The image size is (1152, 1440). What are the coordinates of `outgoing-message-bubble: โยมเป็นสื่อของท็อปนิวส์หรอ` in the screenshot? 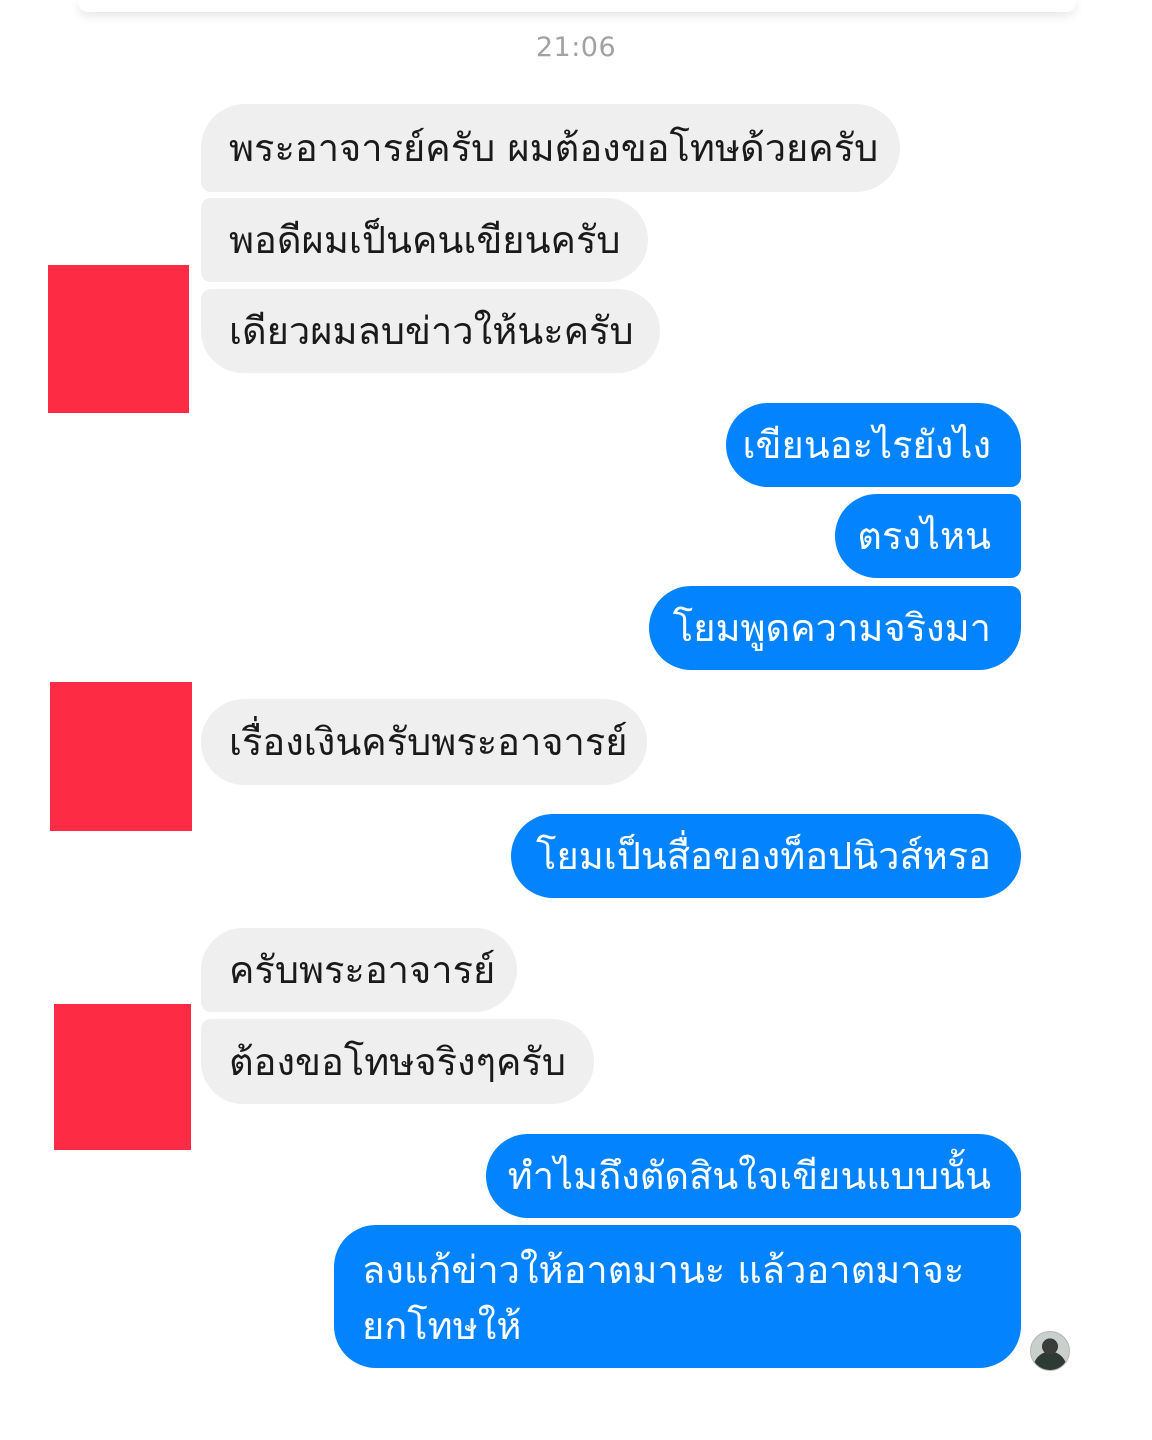 It's located at (766, 856).